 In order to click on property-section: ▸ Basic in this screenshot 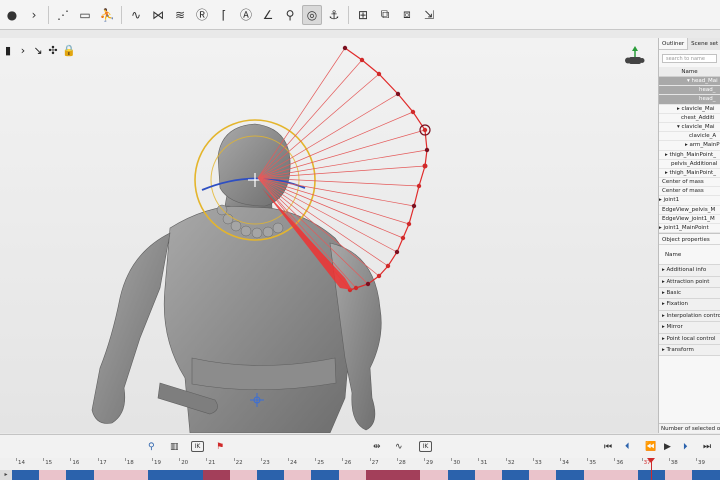, I will do `click(689, 293)`.